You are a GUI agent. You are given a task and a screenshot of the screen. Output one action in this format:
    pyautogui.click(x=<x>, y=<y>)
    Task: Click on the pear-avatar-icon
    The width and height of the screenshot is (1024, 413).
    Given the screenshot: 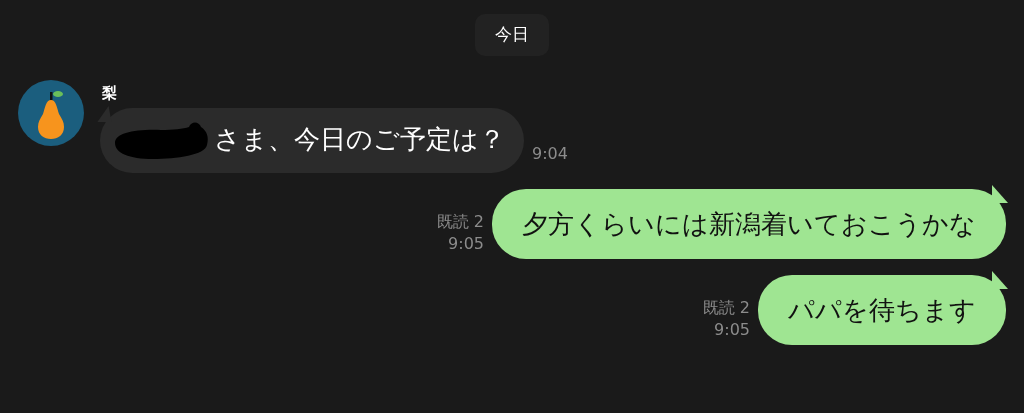 What is the action you would take?
    pyautogui.click(x=51, y=112)
    